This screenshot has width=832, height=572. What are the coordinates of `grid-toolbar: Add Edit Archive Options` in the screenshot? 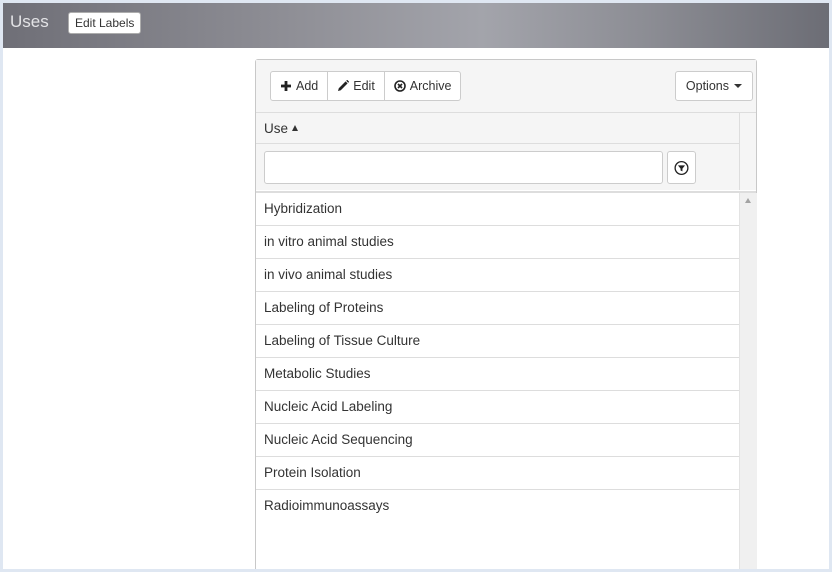 It's located at (506, 86).